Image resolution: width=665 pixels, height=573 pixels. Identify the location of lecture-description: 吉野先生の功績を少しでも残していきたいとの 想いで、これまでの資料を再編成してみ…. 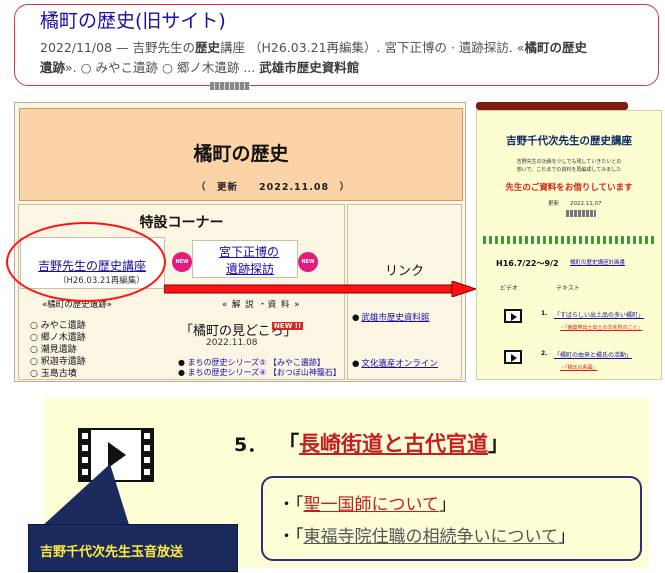
(569, 166).